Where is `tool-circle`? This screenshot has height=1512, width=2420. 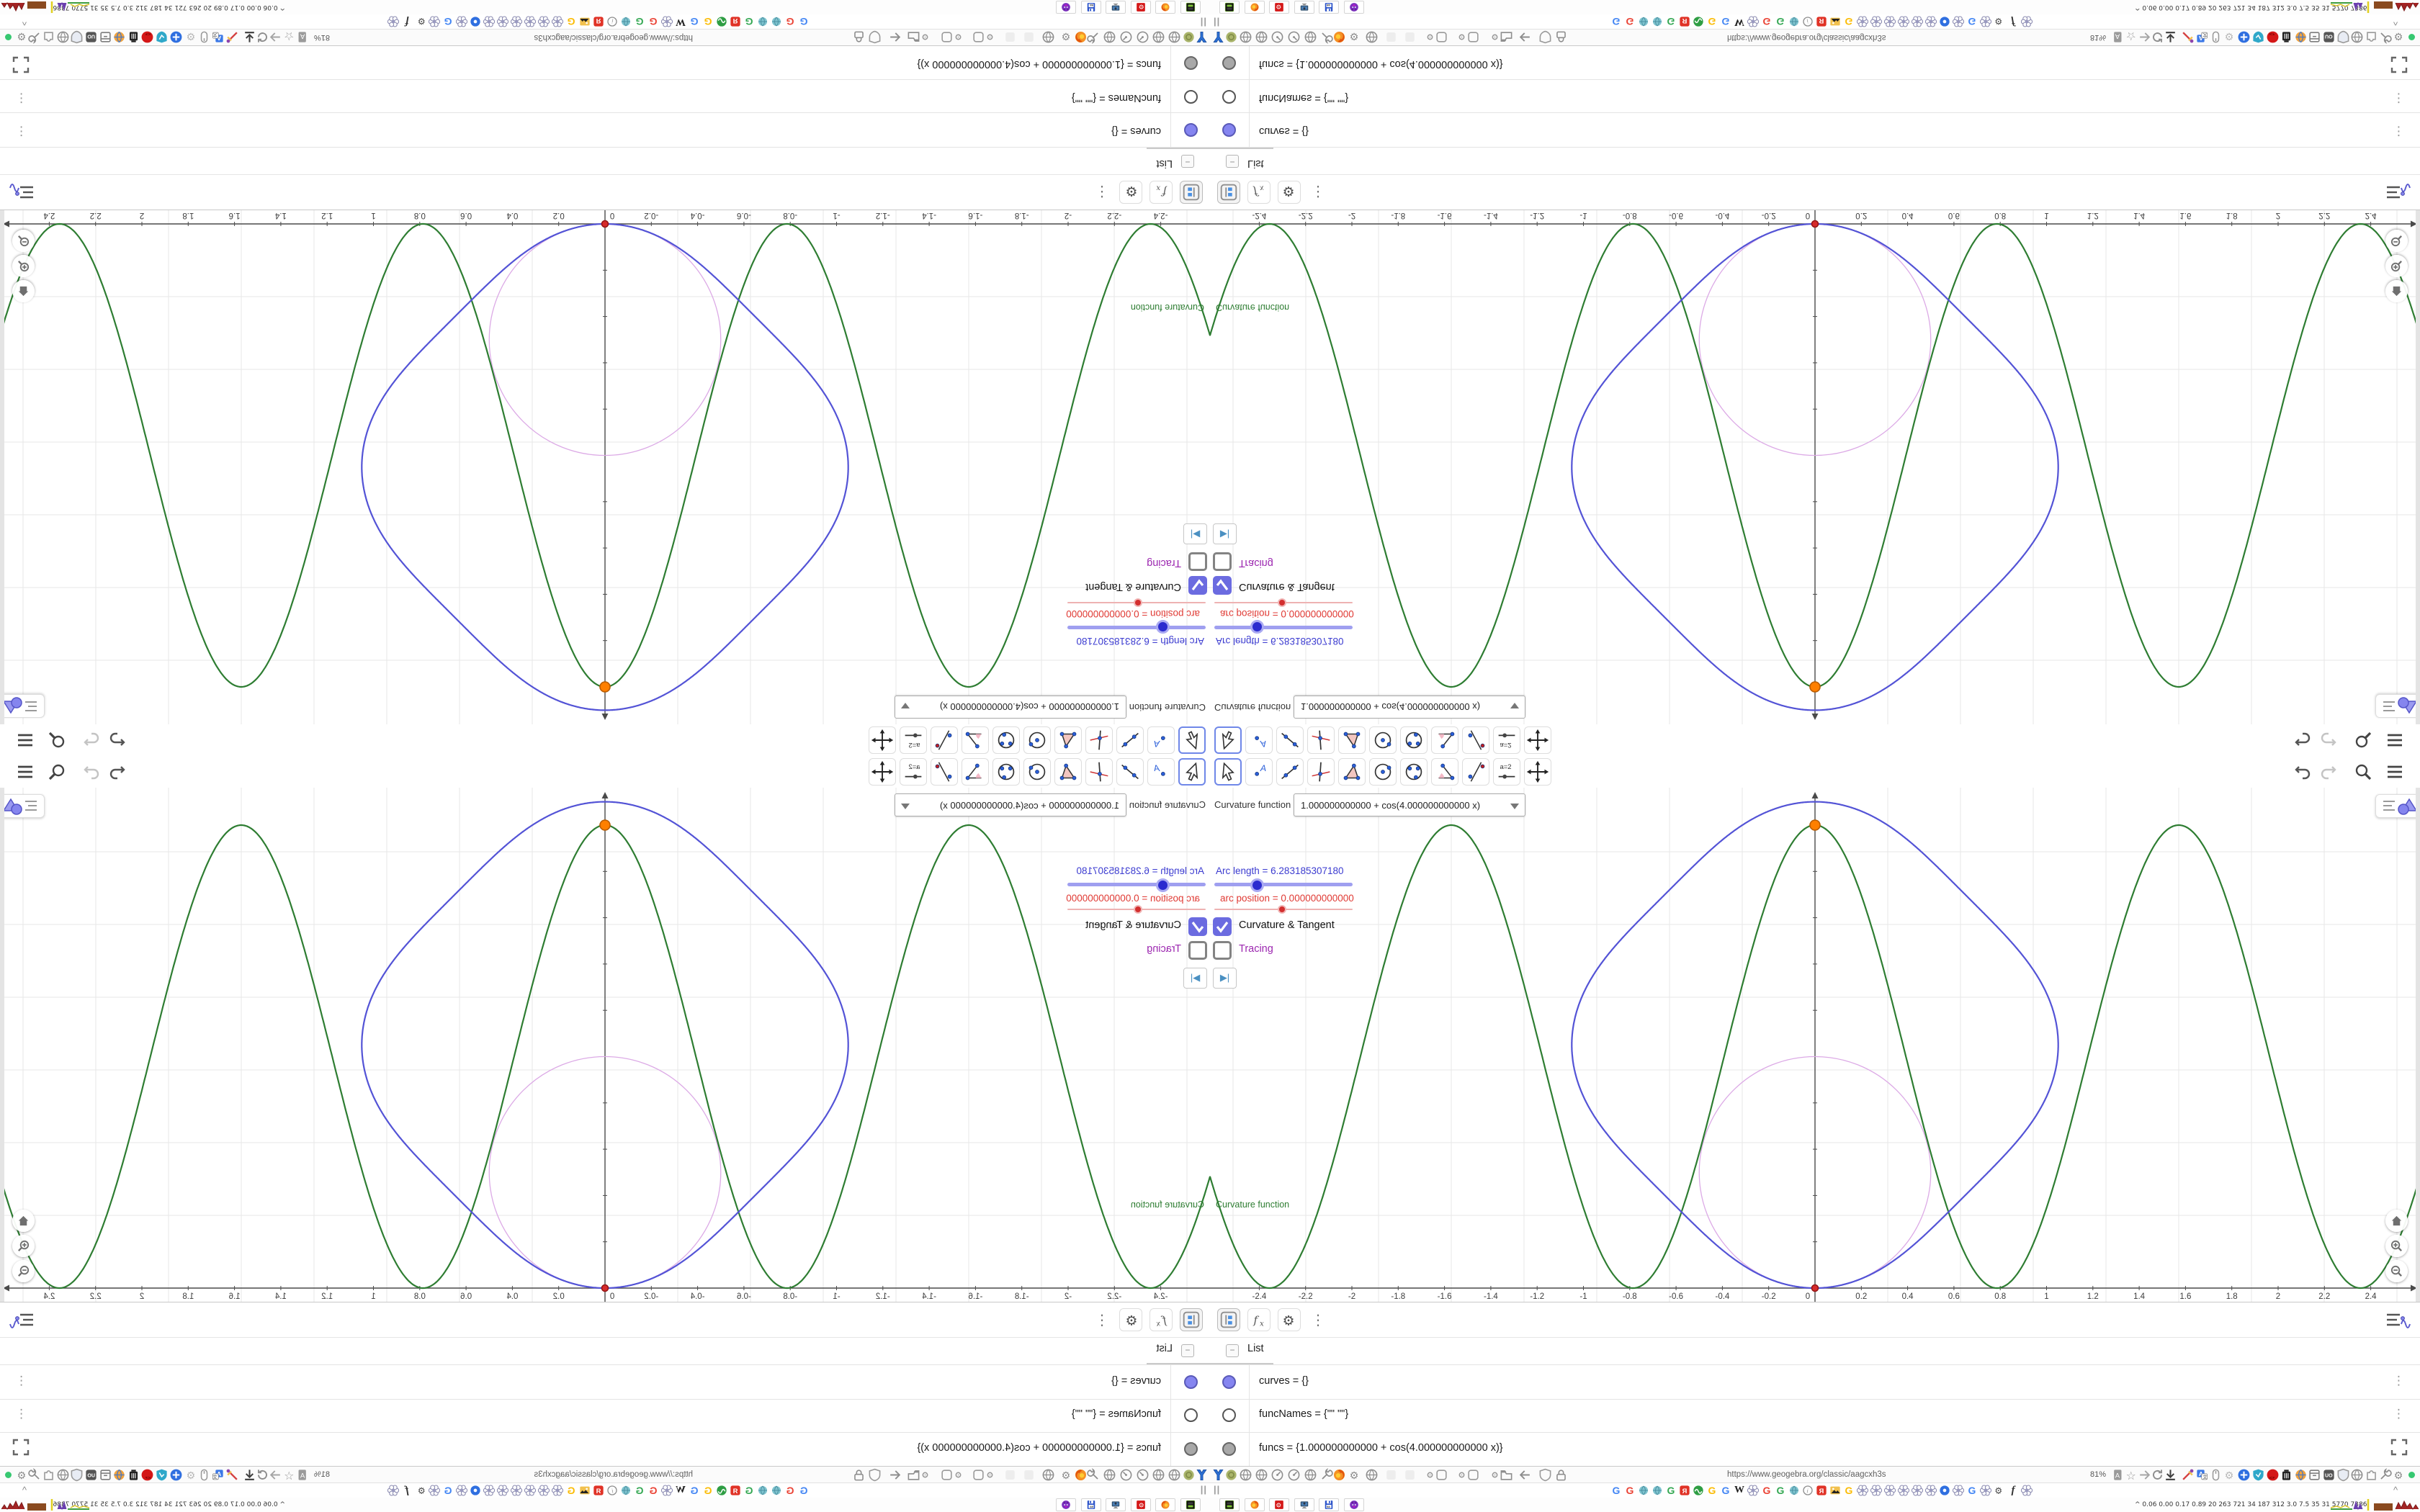 tool-circle is located at coordinates (1037, 772).